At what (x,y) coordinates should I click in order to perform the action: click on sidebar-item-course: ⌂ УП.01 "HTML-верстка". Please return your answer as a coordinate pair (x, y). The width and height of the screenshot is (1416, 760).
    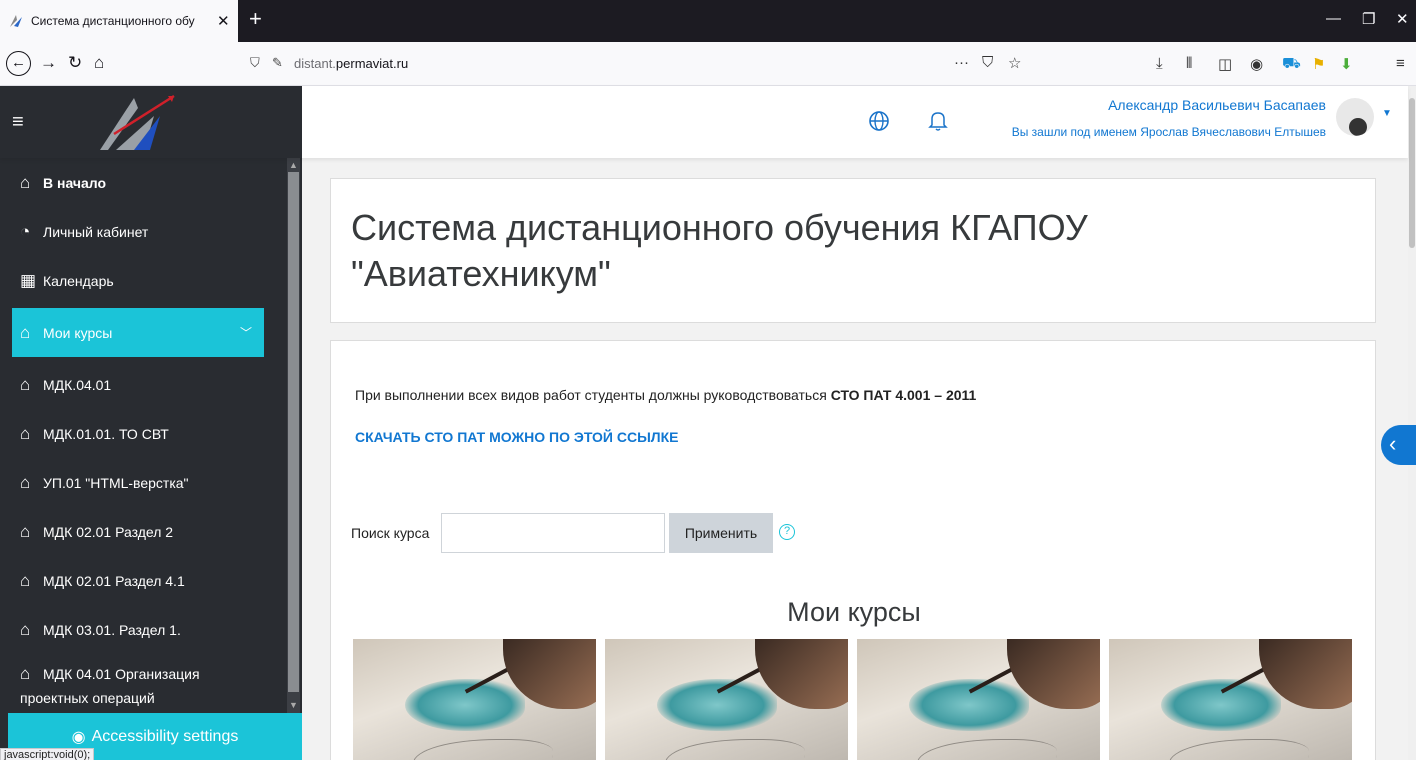
    Looking at the image, I should click on (143, 482).